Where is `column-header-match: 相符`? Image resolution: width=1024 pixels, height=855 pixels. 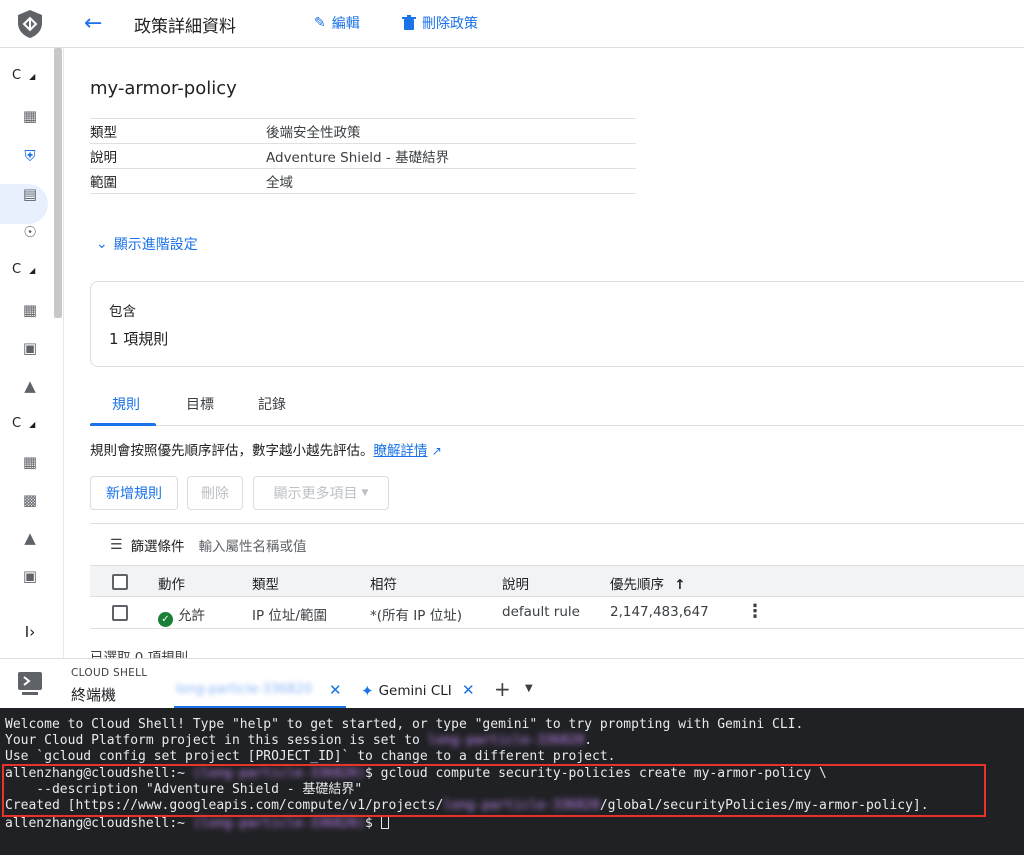
column-header-match: 相符 is located at coordinates (383, 583).